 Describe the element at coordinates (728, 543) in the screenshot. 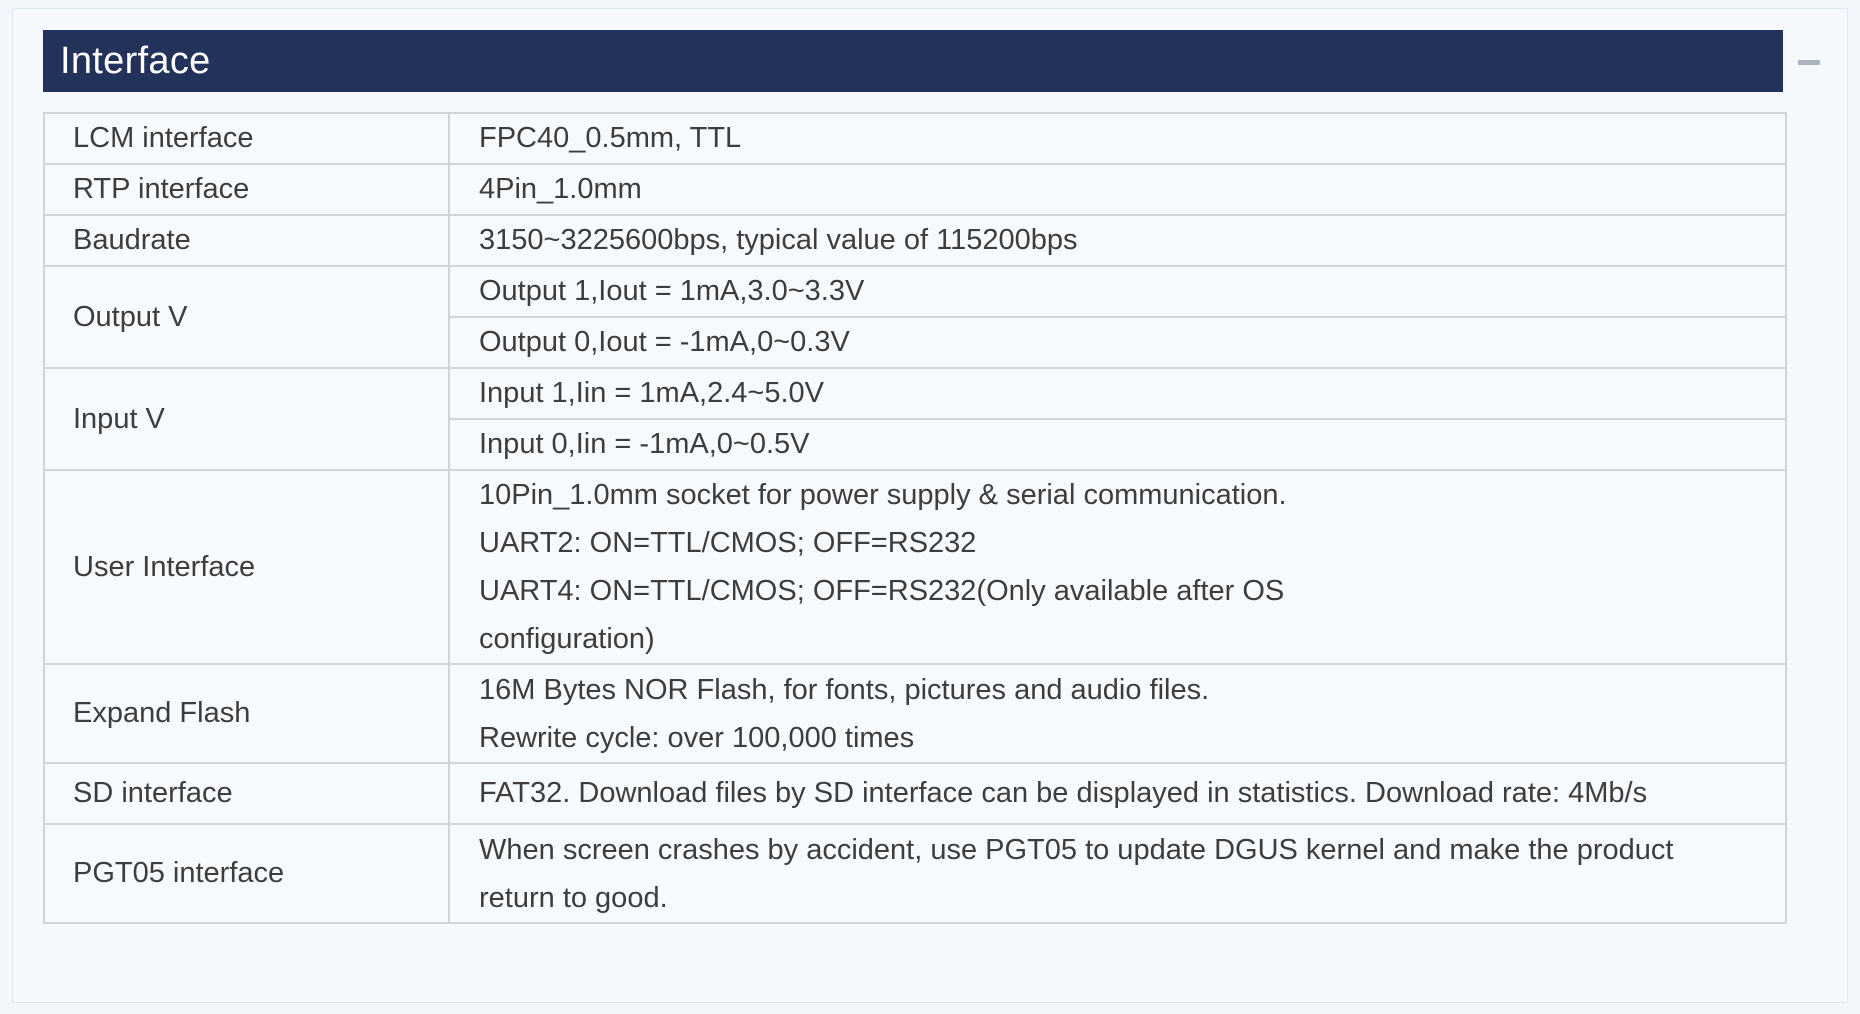

I see `value-line: UART2: ON=TTL/CMOS; OFF=RS232` at that location.